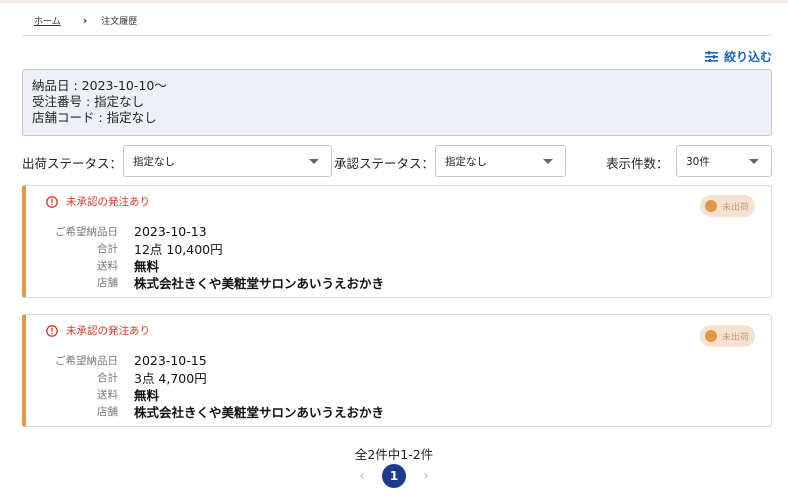 The image size is (788, 504). Describe the element at coordinates (500, 161) in the screenshot. I see `approval-status-select: 指定なし` at that location.